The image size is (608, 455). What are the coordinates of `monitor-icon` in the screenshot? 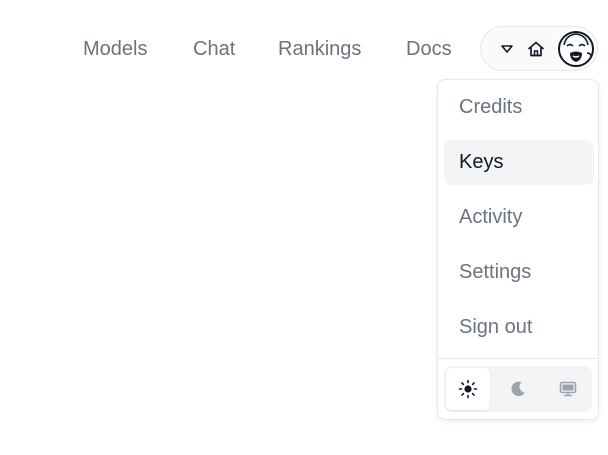 It's located at (568, 389).